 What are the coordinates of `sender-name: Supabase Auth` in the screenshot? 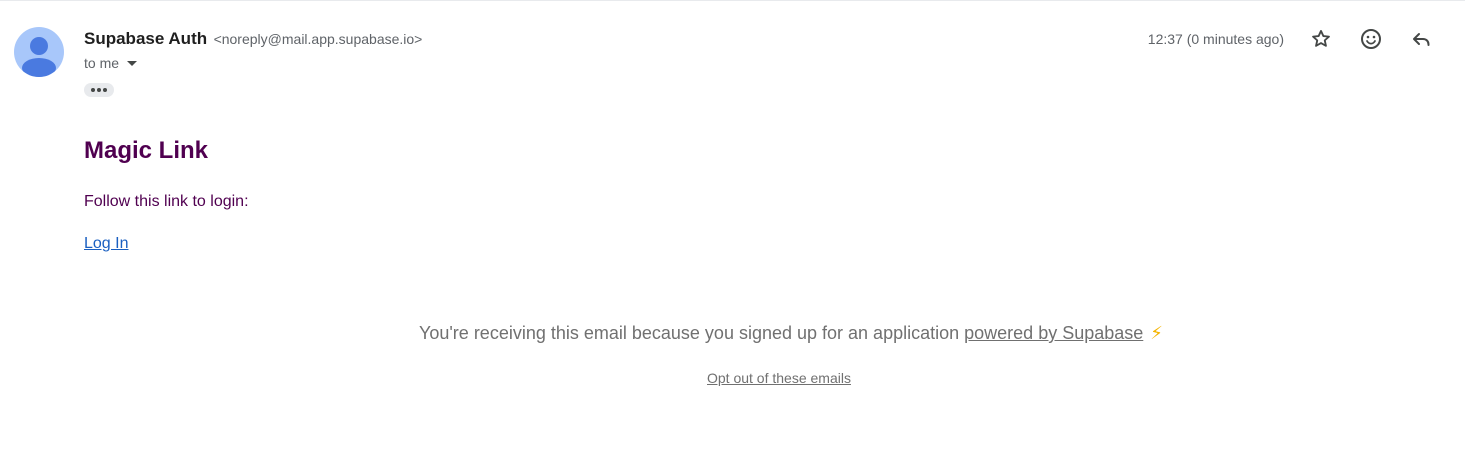 It's located at (145, 38).